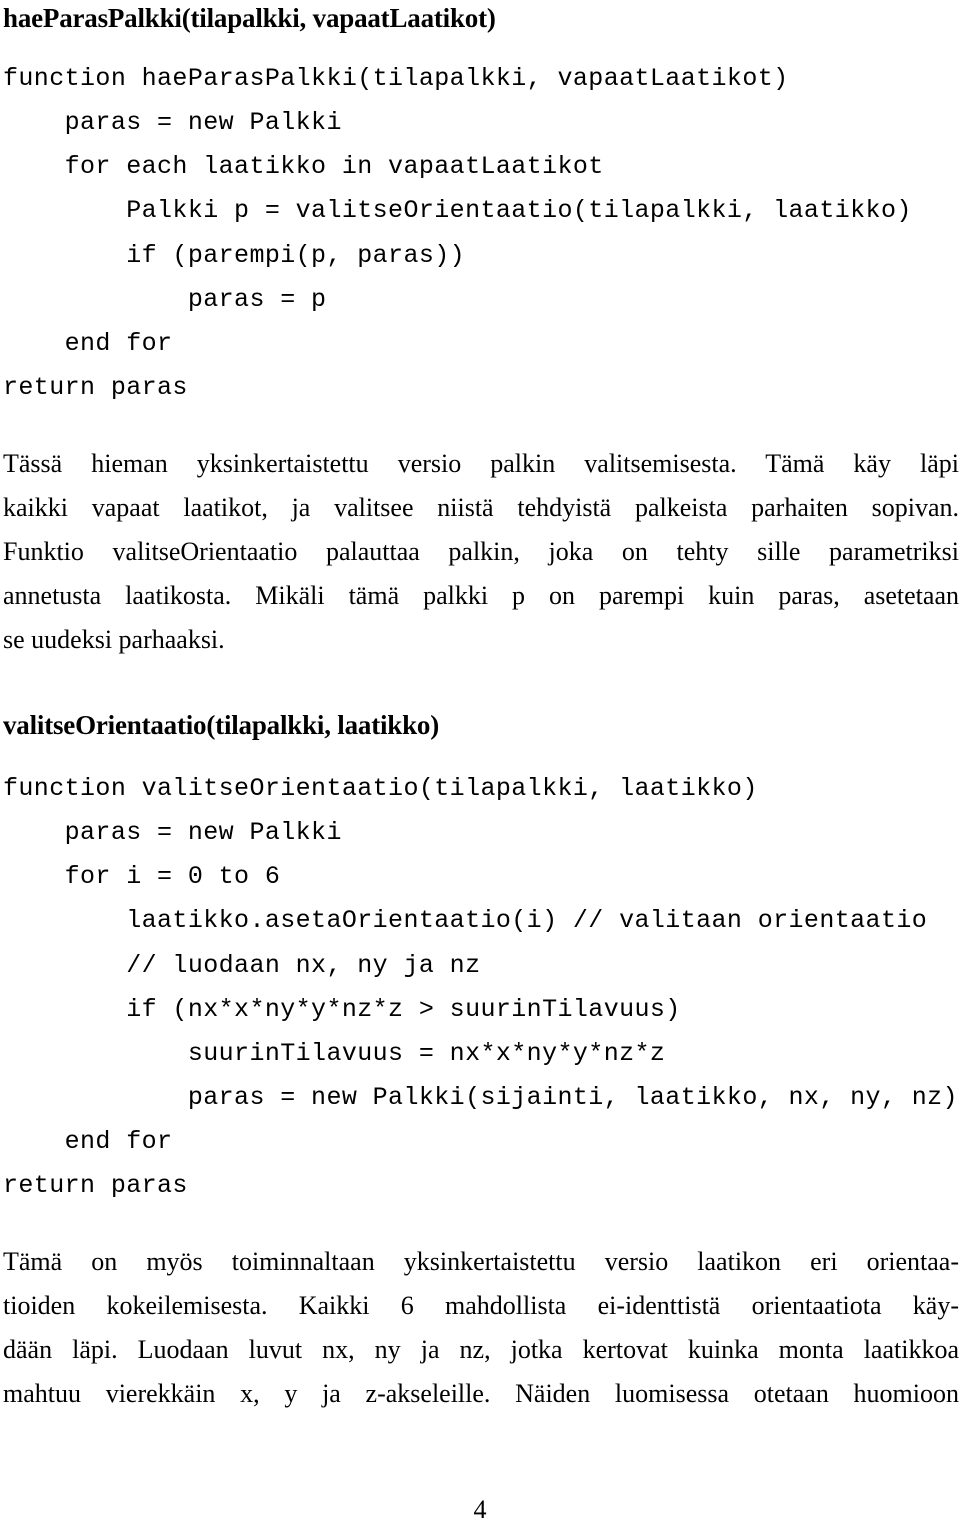 Image resolution: width=960 pixels, height=1525 pixels. I want to click on code-line: paras = p, so click(165, 299).